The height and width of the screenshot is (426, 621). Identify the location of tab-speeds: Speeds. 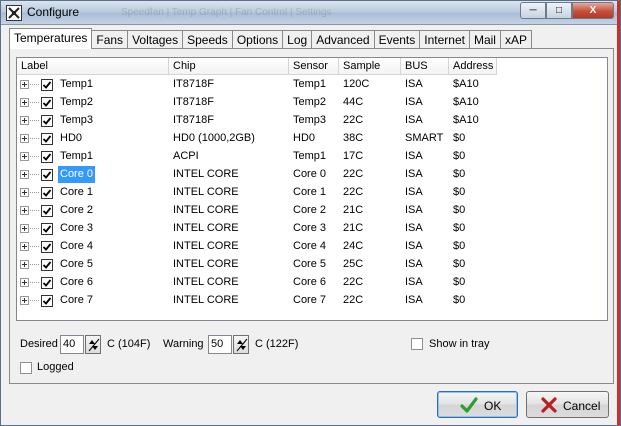
(207, 39).